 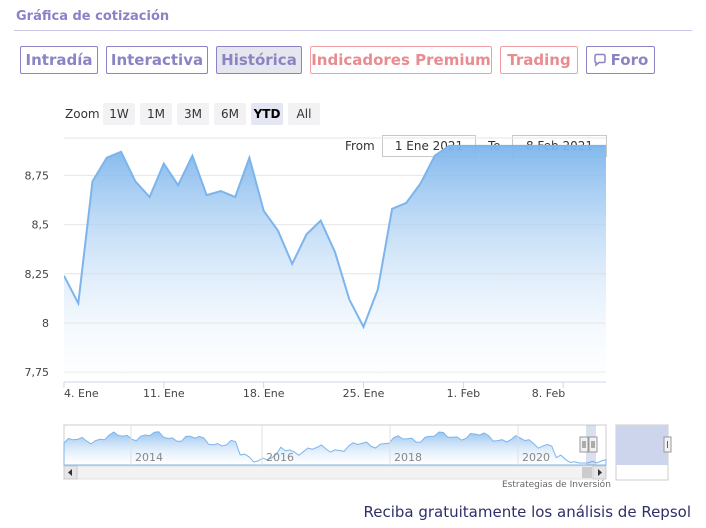 What do you see at coordinates (335, 472) in the screenshot?
I see `navigator-scrollbar-track` at bounding box center [335, 472].